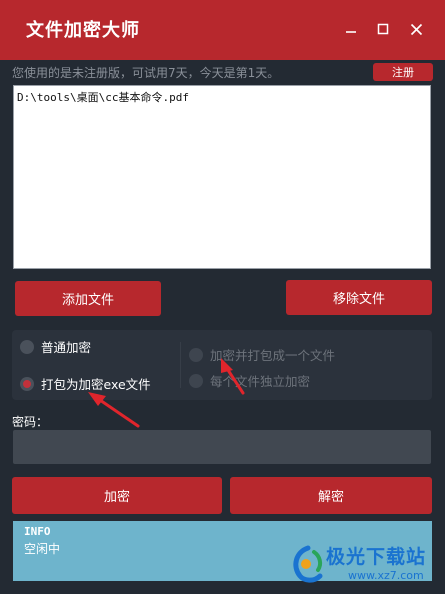 This screenshot has width=445, height=594. What do you see at coordinates (30, 422) in the screenshot?
I see `password-label: 密码：` at bounding box center [30, 422].